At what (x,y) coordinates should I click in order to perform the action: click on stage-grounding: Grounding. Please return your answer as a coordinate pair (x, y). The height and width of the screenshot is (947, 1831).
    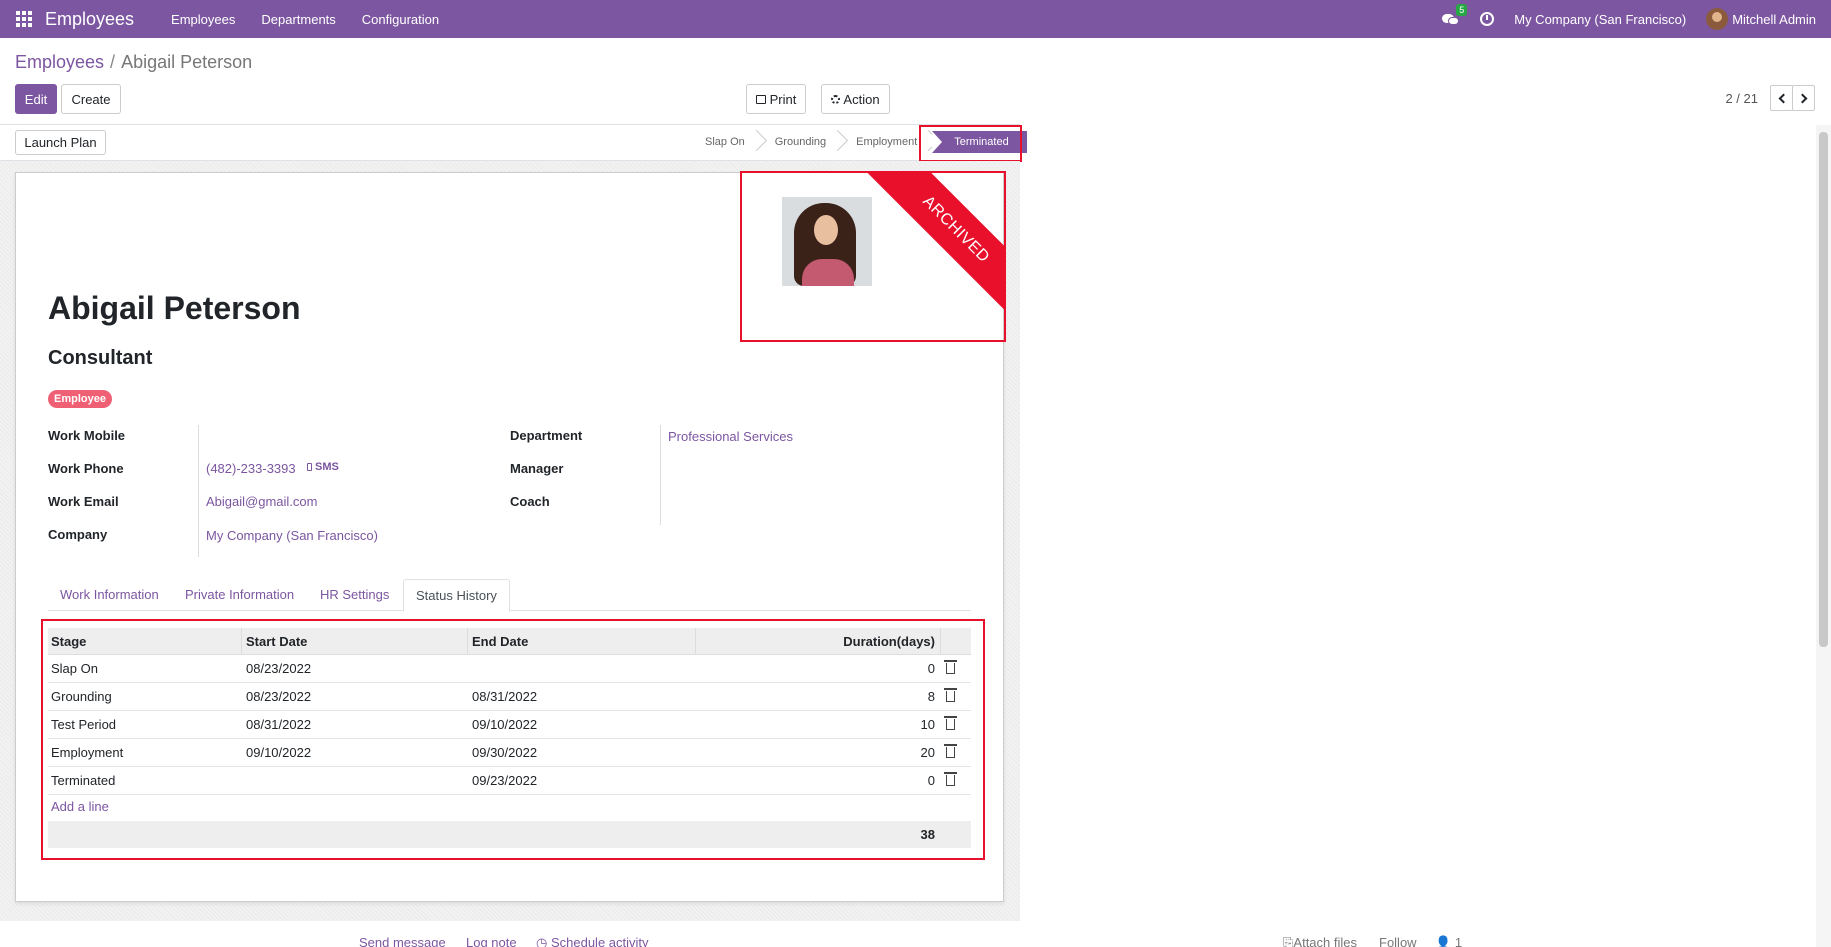
    Looking at the image, I should click on (800, 142).